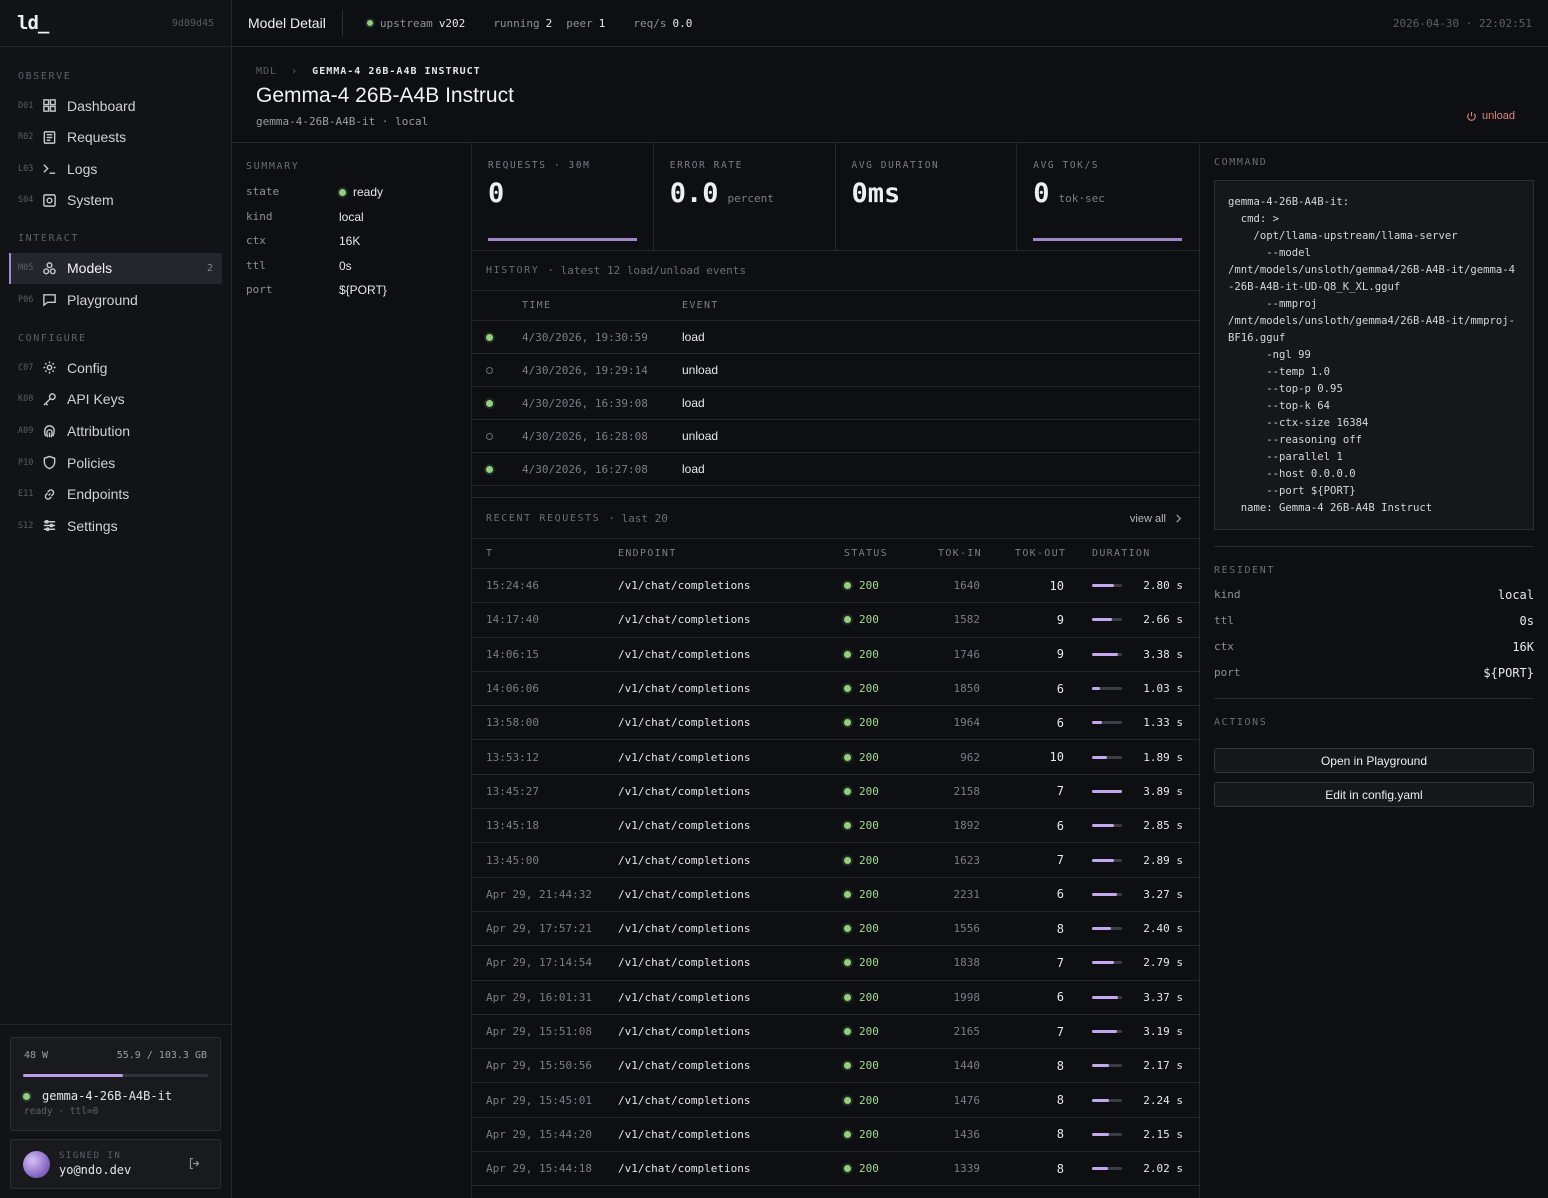  I want to click on tok-out: 9, so click(1060, 654).